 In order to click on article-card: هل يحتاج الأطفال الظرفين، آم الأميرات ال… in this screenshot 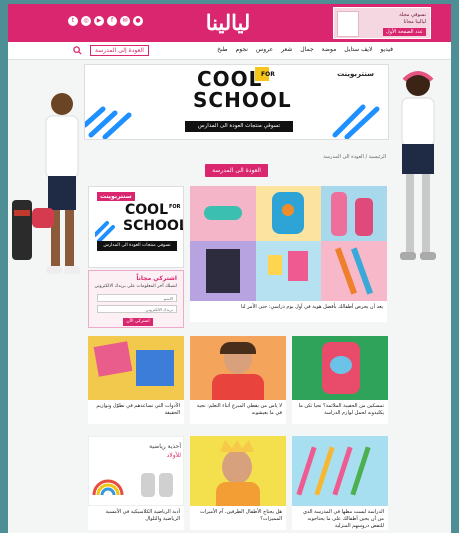, I will do `click(238, 483)`.